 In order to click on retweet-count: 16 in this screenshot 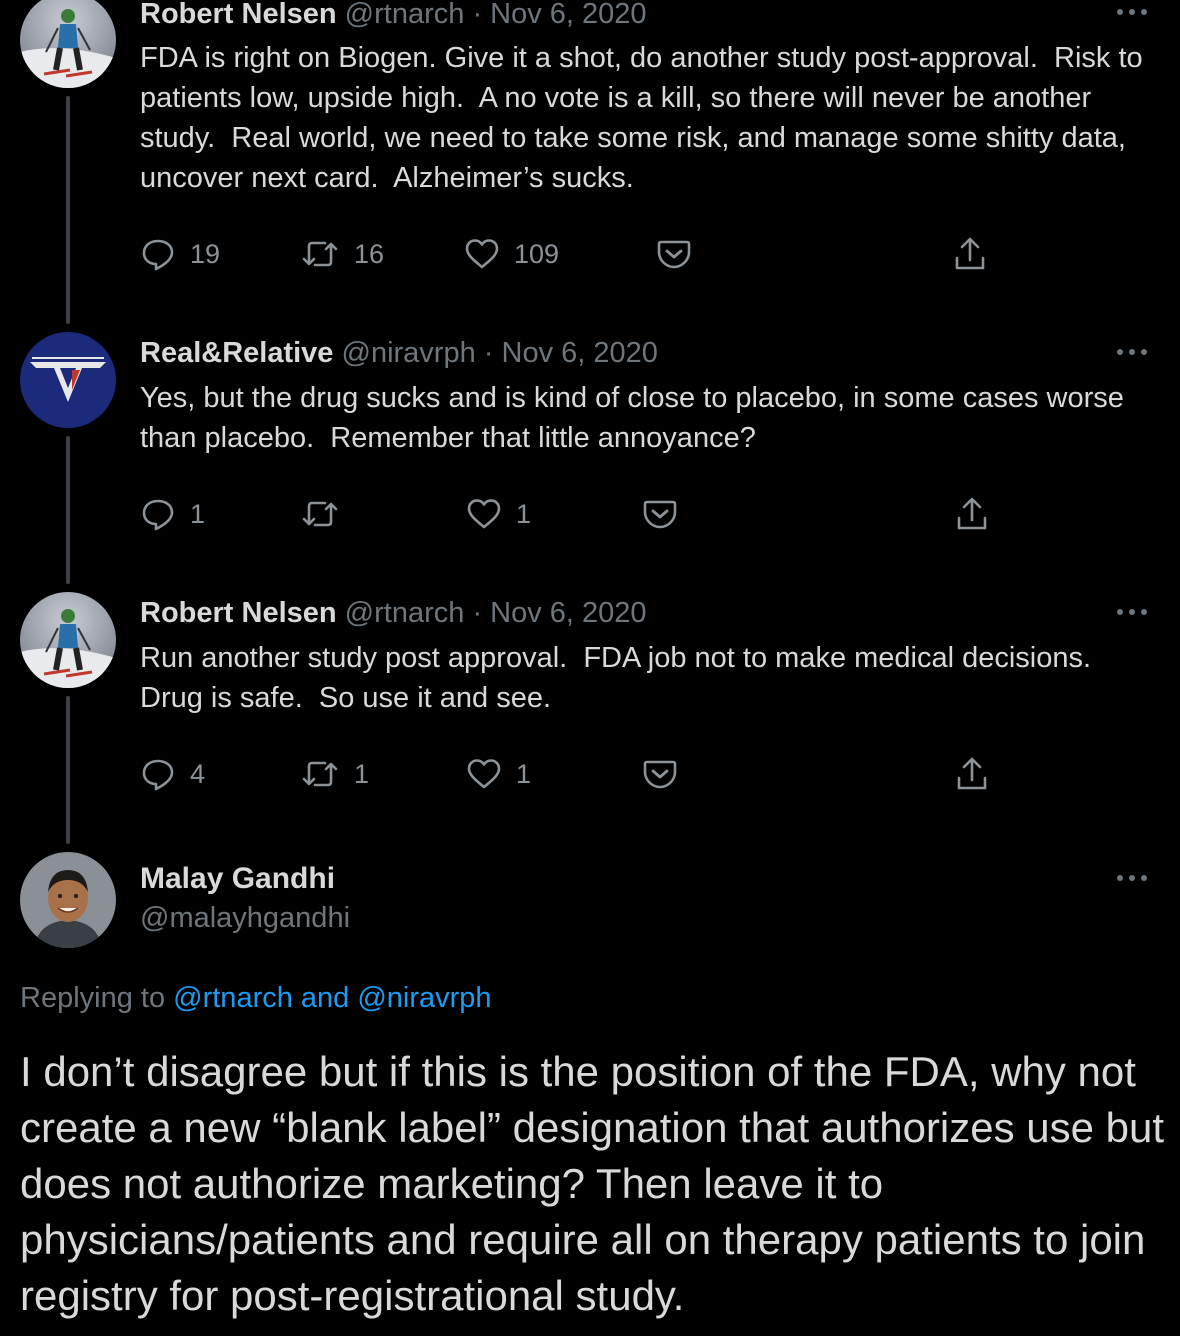, I will do `click(369, 253)`.